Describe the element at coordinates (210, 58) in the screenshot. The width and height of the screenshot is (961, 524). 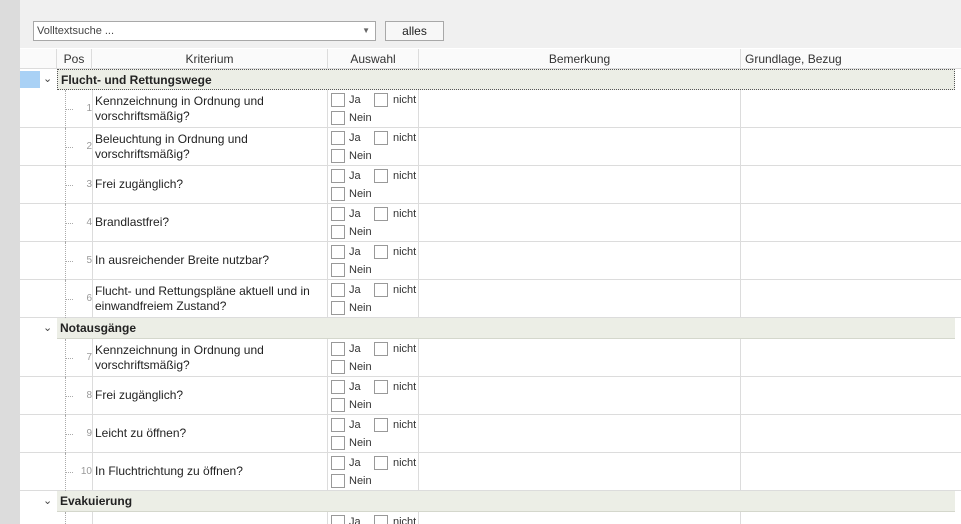
I see `header-kriterium: Kriterium` at that location.